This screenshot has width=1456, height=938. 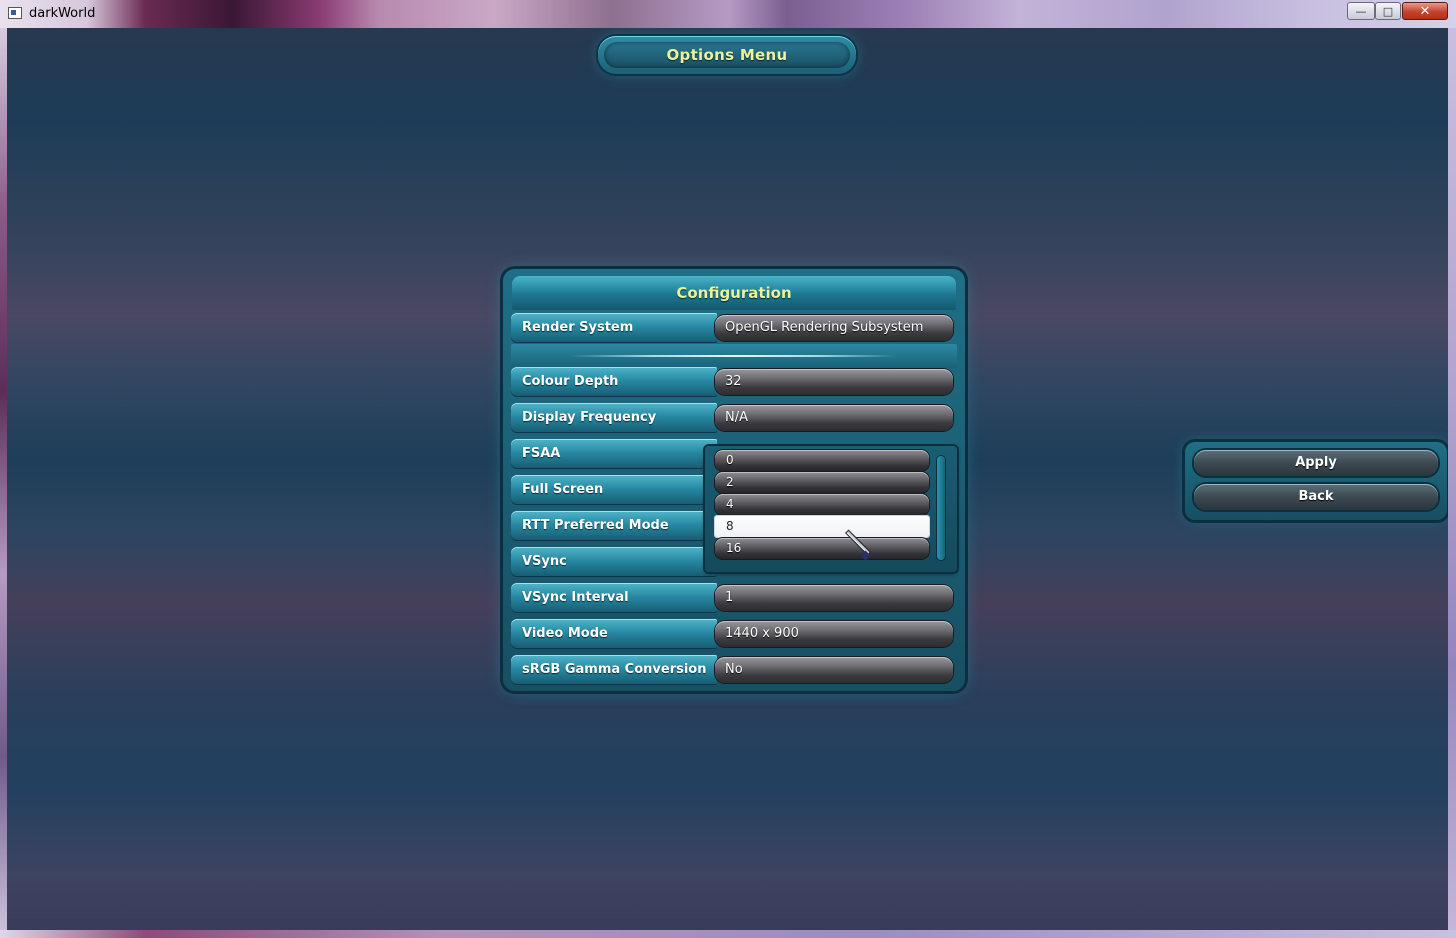 I want to click on maximize-button: □, so click(x=1388, y=11).